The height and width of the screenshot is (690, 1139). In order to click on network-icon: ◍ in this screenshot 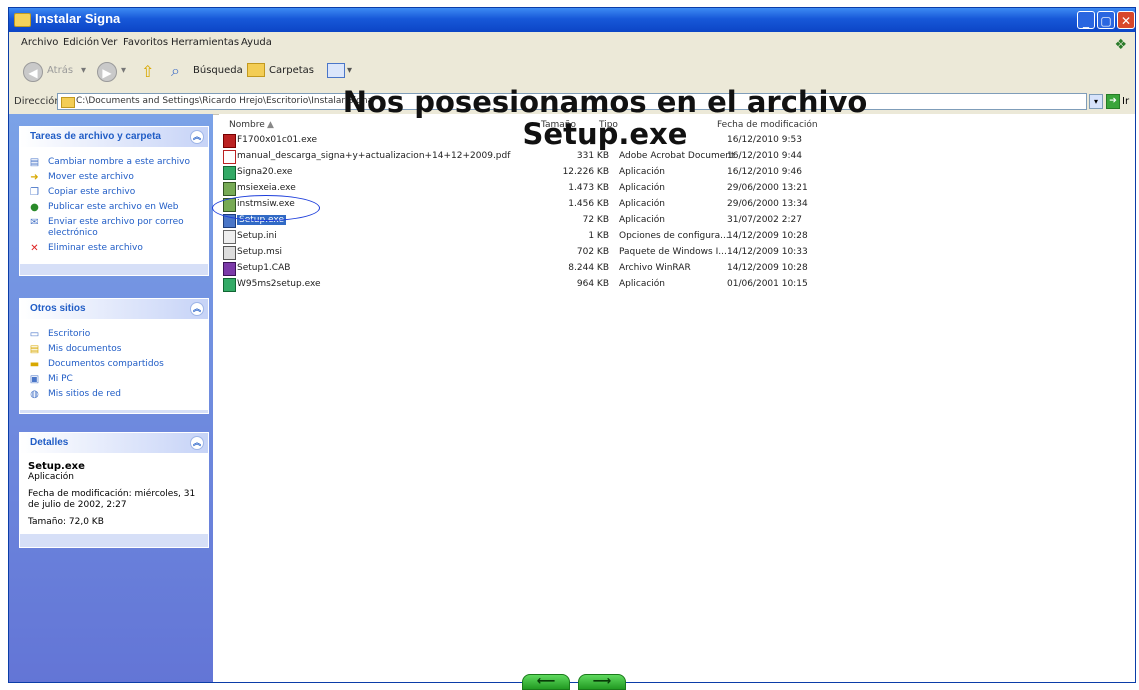, I will do `click(34, 394)`.